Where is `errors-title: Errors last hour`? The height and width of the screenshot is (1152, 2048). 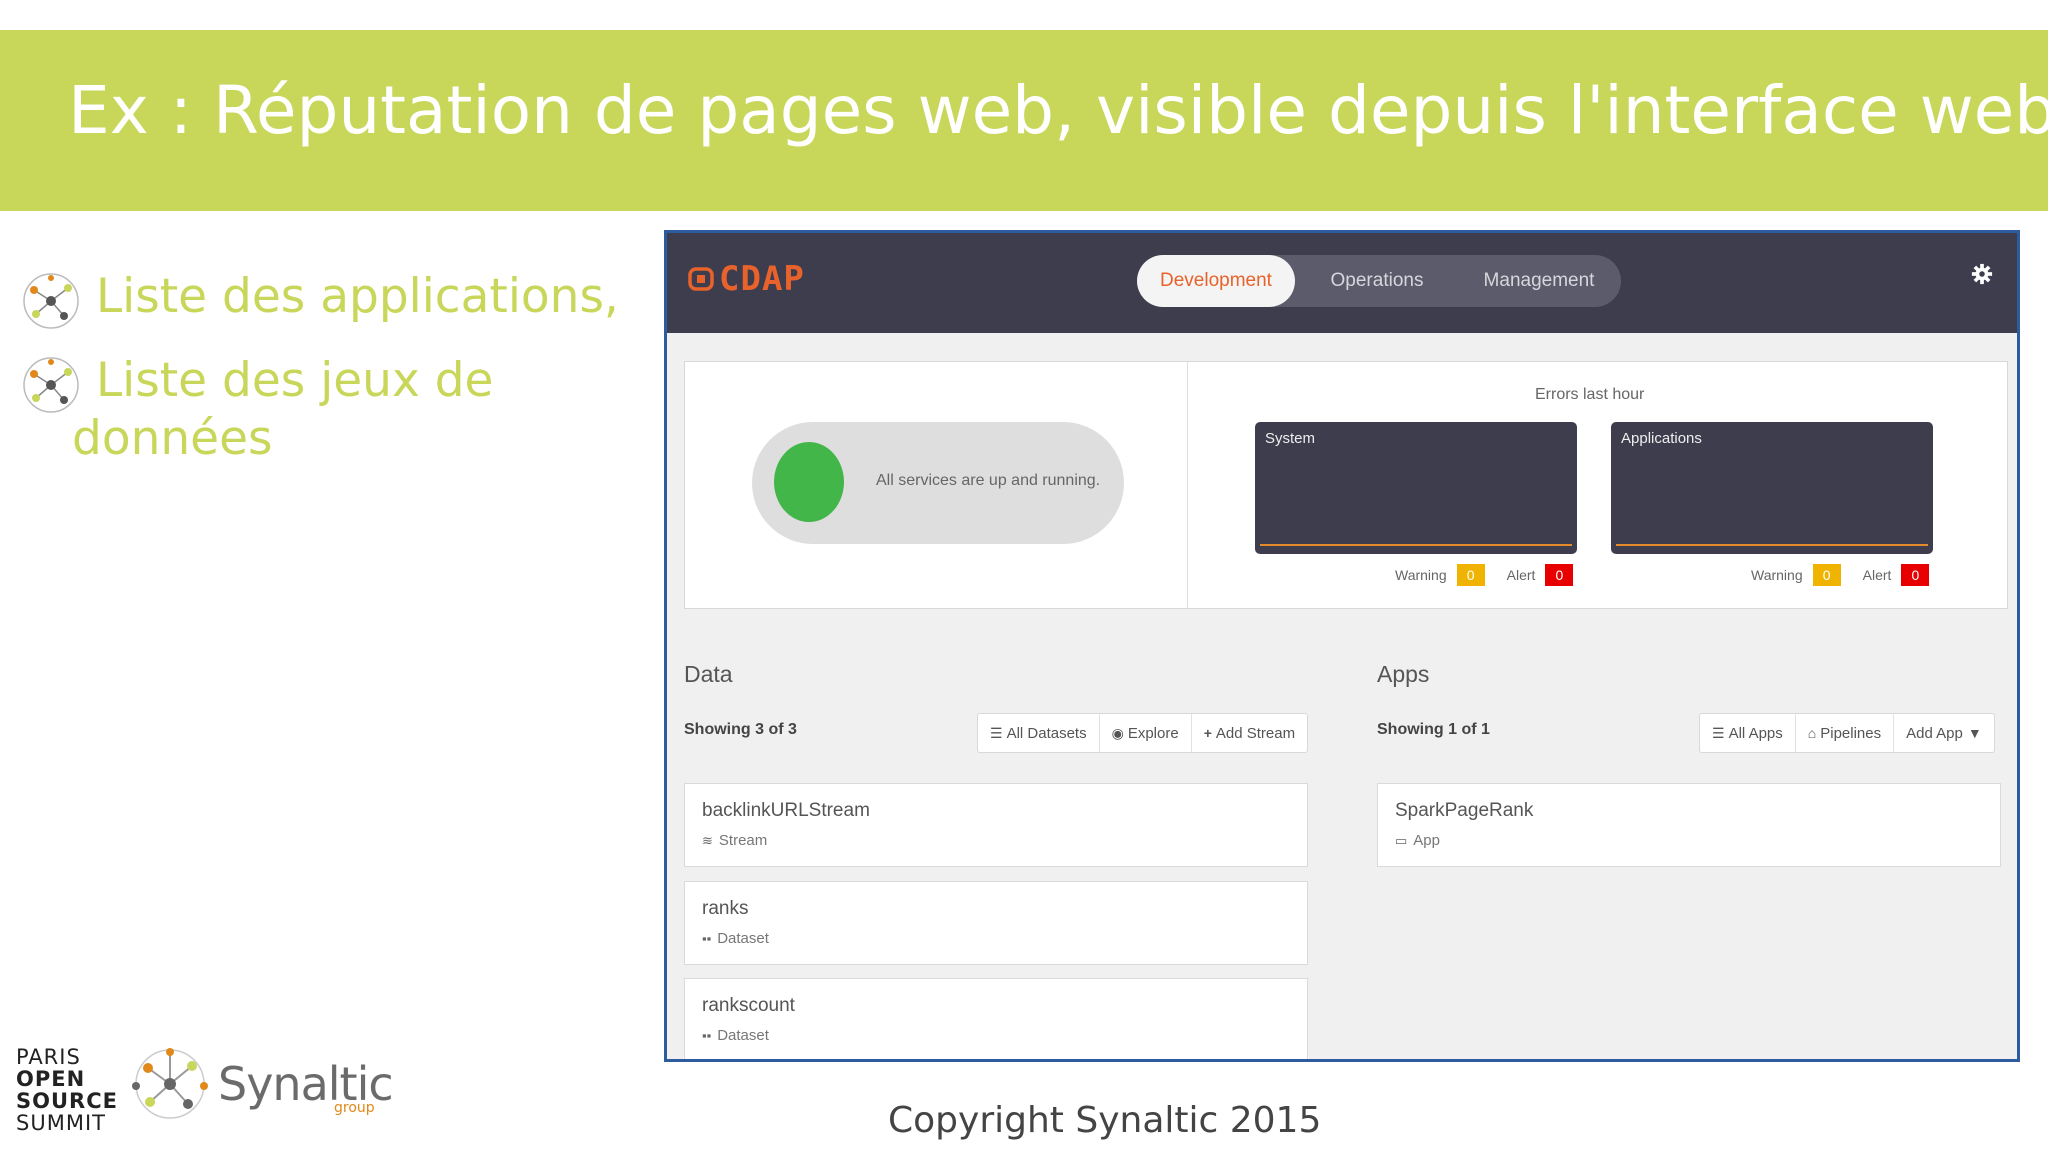
errors-title: Errors last hour is located at coordinates (1590, 394).